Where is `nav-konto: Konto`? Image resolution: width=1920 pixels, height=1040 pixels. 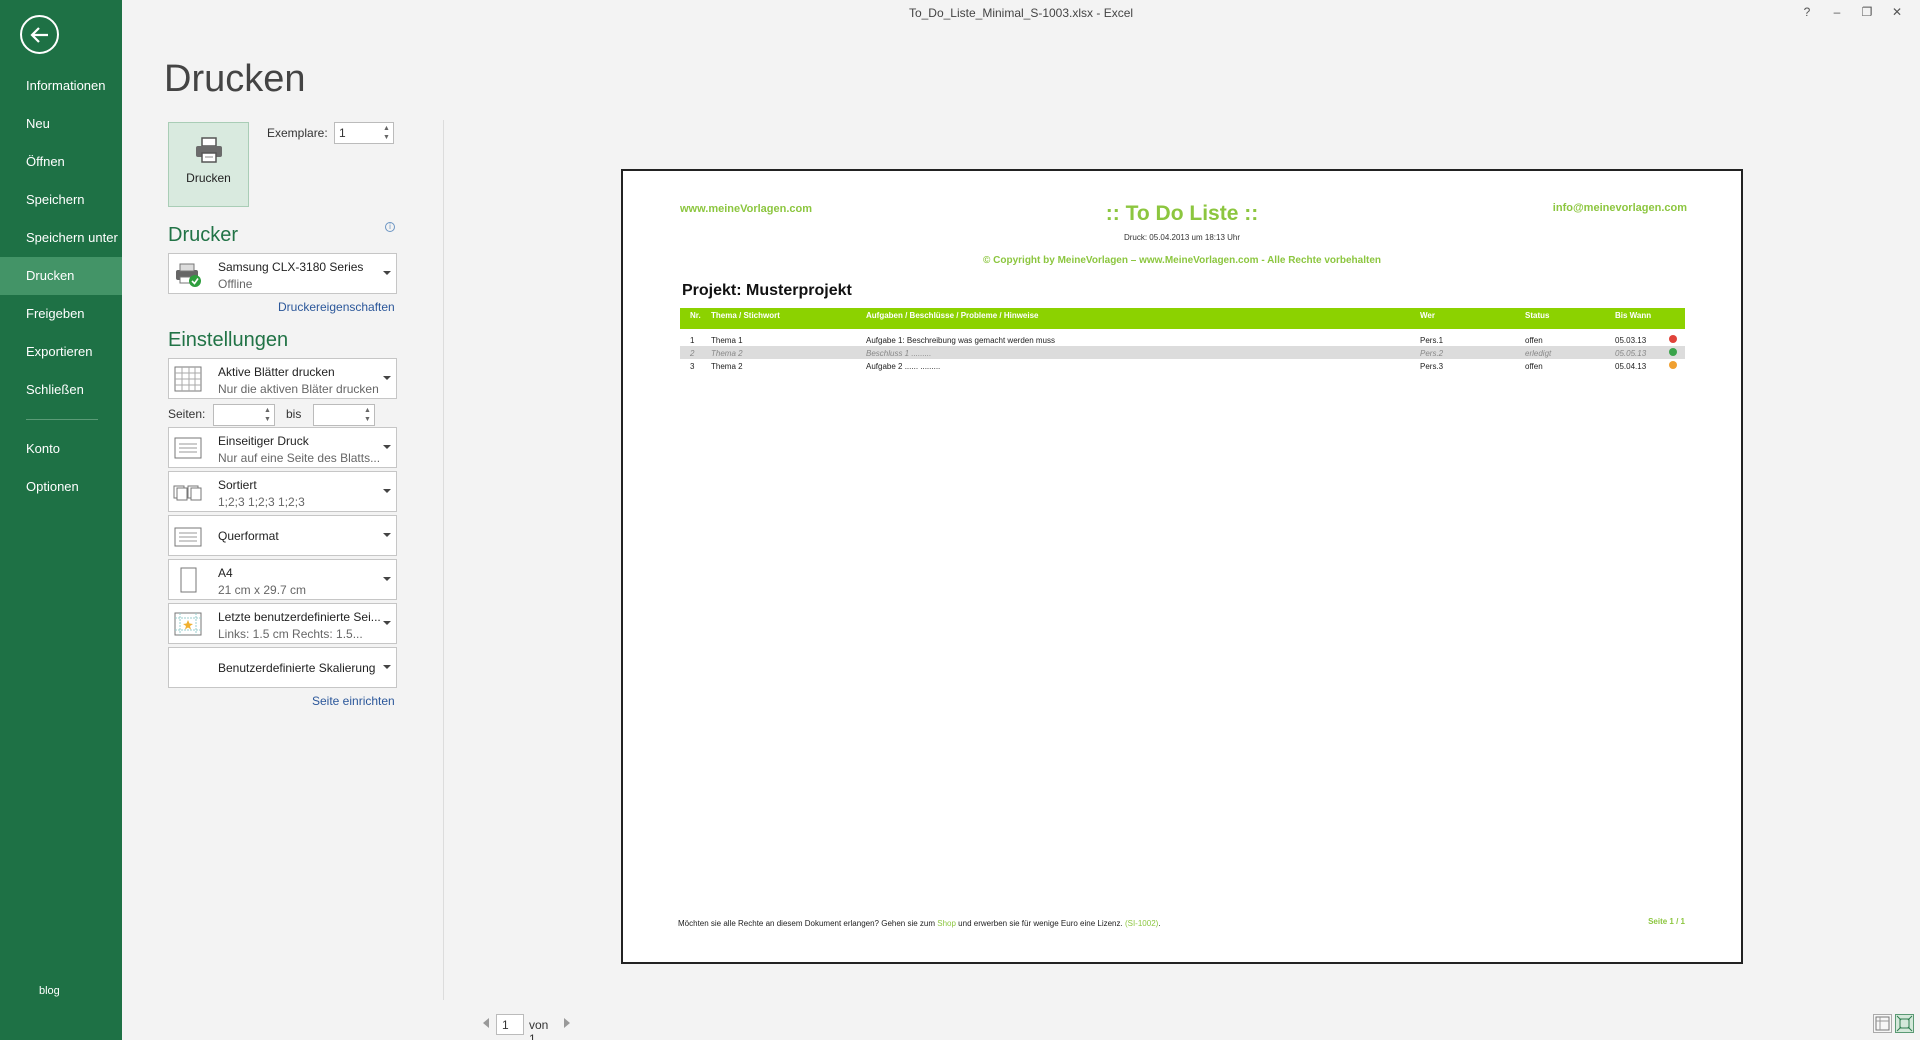
nav-konto: Konto is located at coordinates (61, 449).